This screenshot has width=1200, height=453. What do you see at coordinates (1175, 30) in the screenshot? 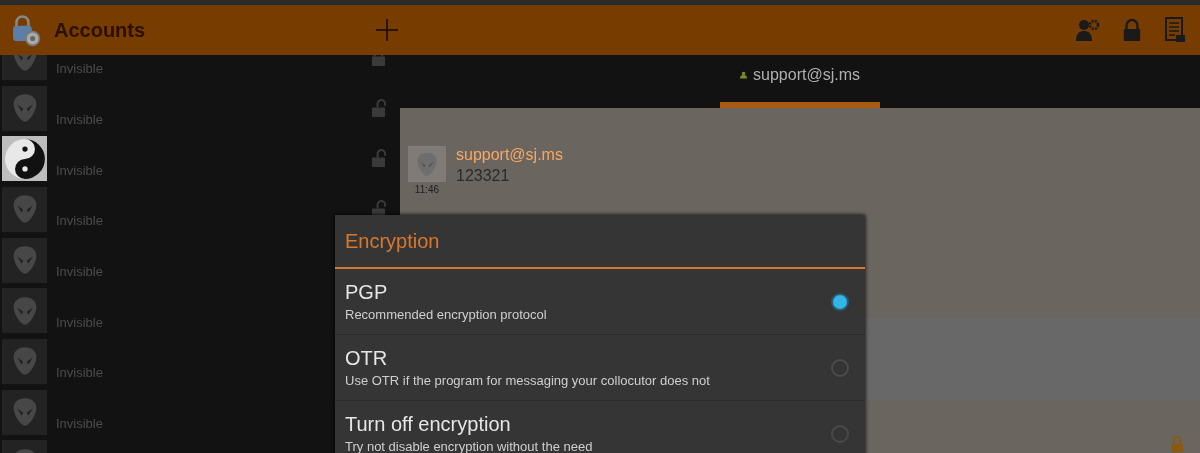
I see `document-icon` at bounding box center [1175, 30].